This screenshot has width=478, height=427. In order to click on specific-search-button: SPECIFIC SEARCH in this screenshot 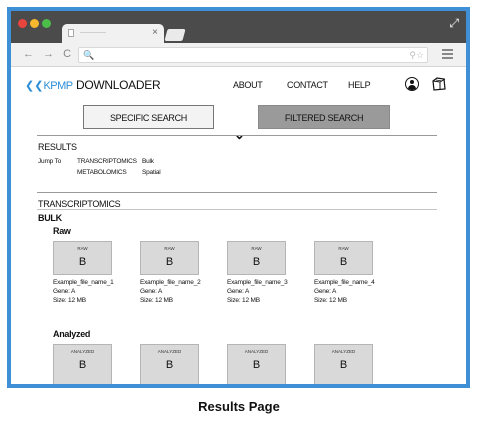, I will do `click(148, 117)`.